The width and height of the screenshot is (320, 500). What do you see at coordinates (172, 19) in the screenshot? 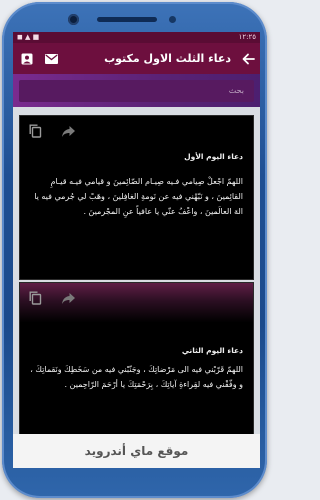
I see `proximity-sensor` at bounding box center [172, 19].